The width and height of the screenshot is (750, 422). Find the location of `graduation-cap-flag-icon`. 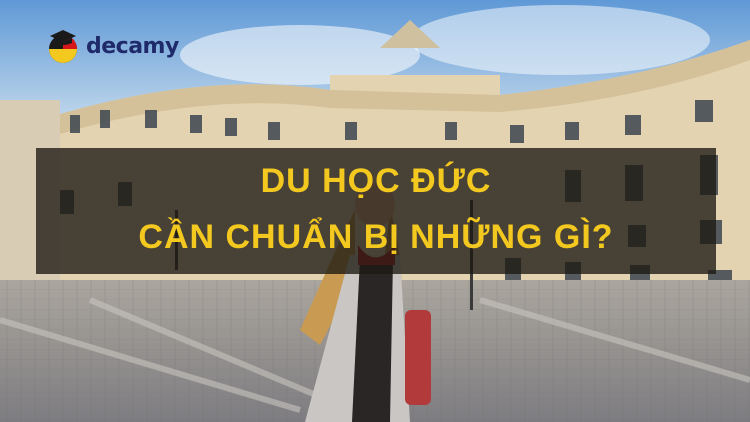

graduation-cap-flag-icon is located at coordinates (63, 46).